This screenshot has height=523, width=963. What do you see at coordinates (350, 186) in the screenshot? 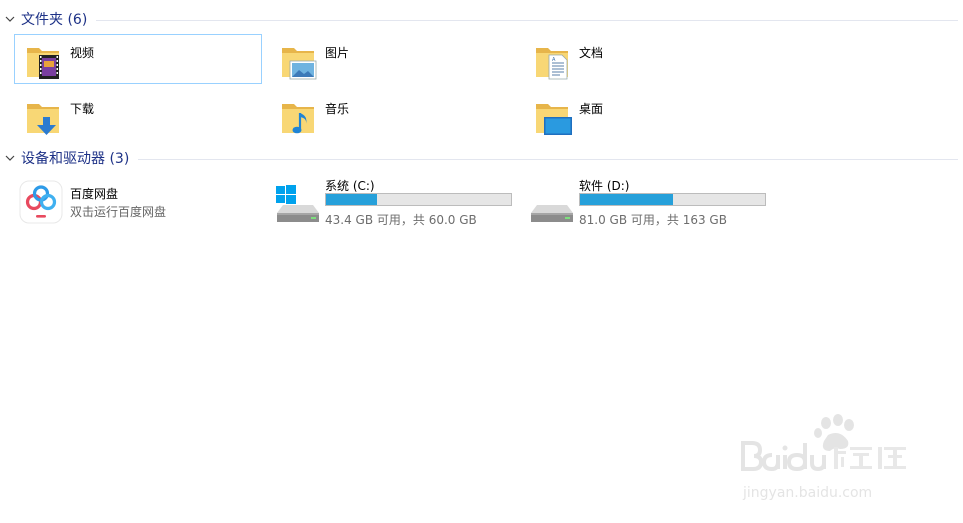
I see `drive-label: 系统 (C:)` at bounding box center [350, 186].